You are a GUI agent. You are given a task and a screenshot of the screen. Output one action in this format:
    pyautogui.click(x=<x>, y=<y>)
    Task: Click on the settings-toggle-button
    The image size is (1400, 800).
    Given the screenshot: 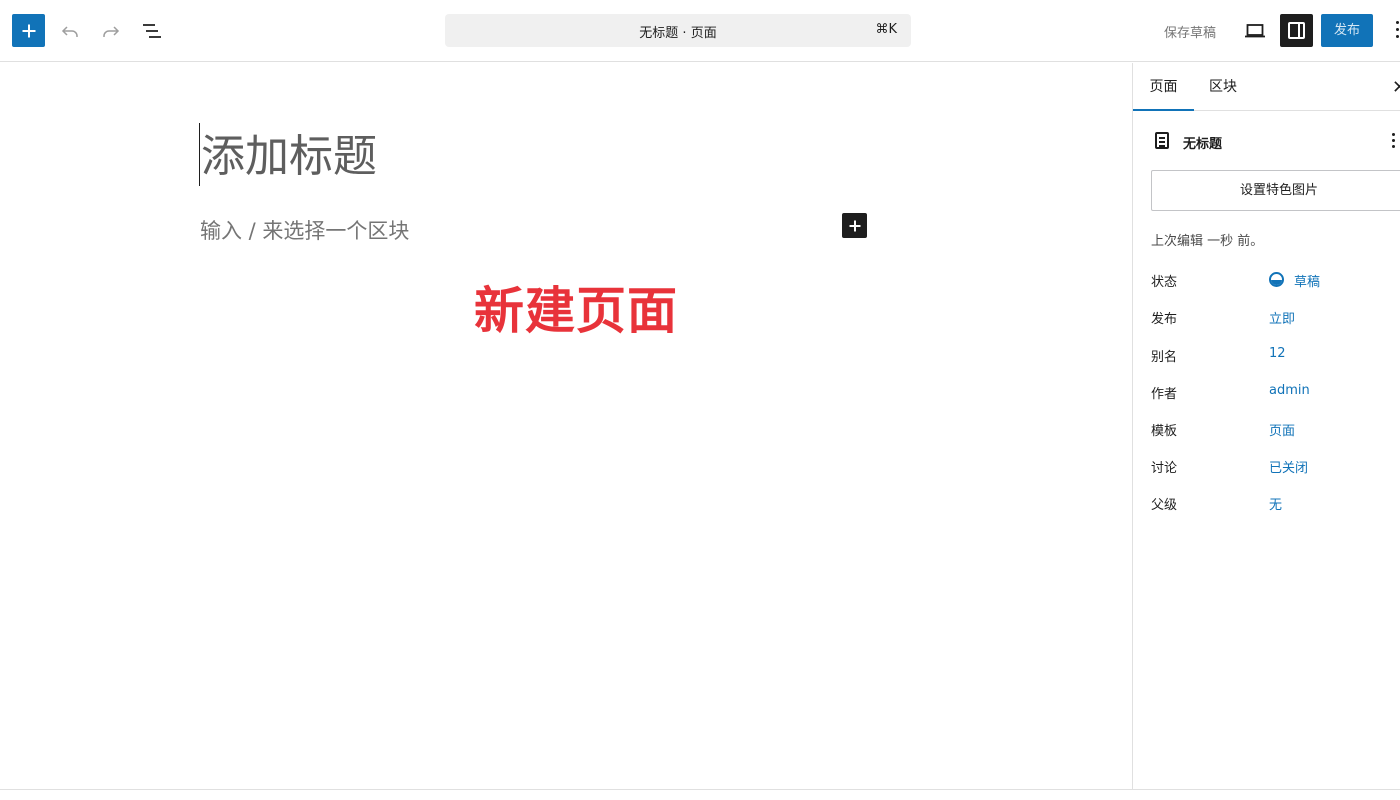 What is the action you would take?
    pyautogui.click(x=1296, y=30)
    